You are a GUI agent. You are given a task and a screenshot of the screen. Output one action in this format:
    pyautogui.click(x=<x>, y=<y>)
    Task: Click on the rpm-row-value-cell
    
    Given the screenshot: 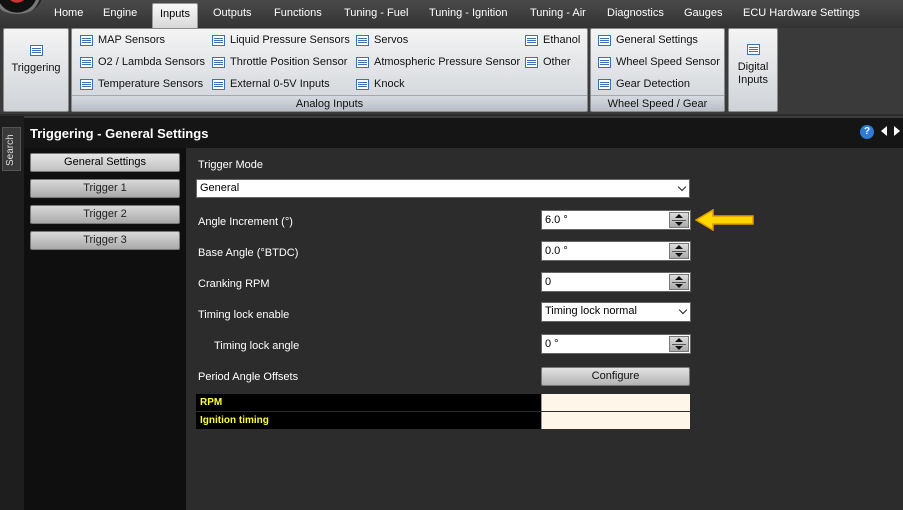 What is the action you would take?
    pyautogui.click(x=615, y=402)
    